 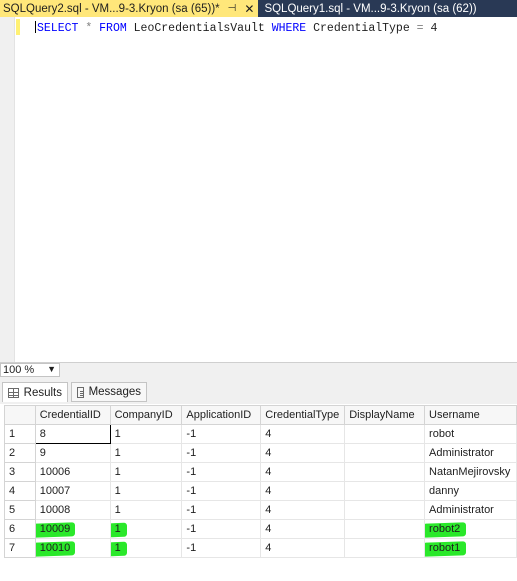 I want to click on zoom-dropdown: 100 % ▼, so click(x=30, y=370).